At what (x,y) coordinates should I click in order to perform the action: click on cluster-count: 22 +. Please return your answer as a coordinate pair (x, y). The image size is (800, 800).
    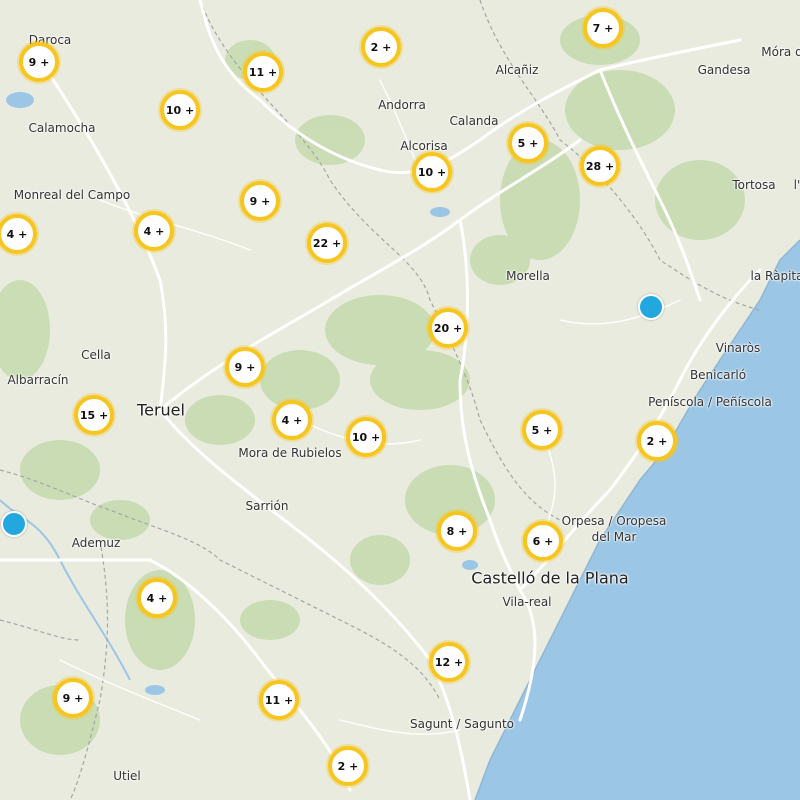
    Looking at the image, I should click on (327, 243).